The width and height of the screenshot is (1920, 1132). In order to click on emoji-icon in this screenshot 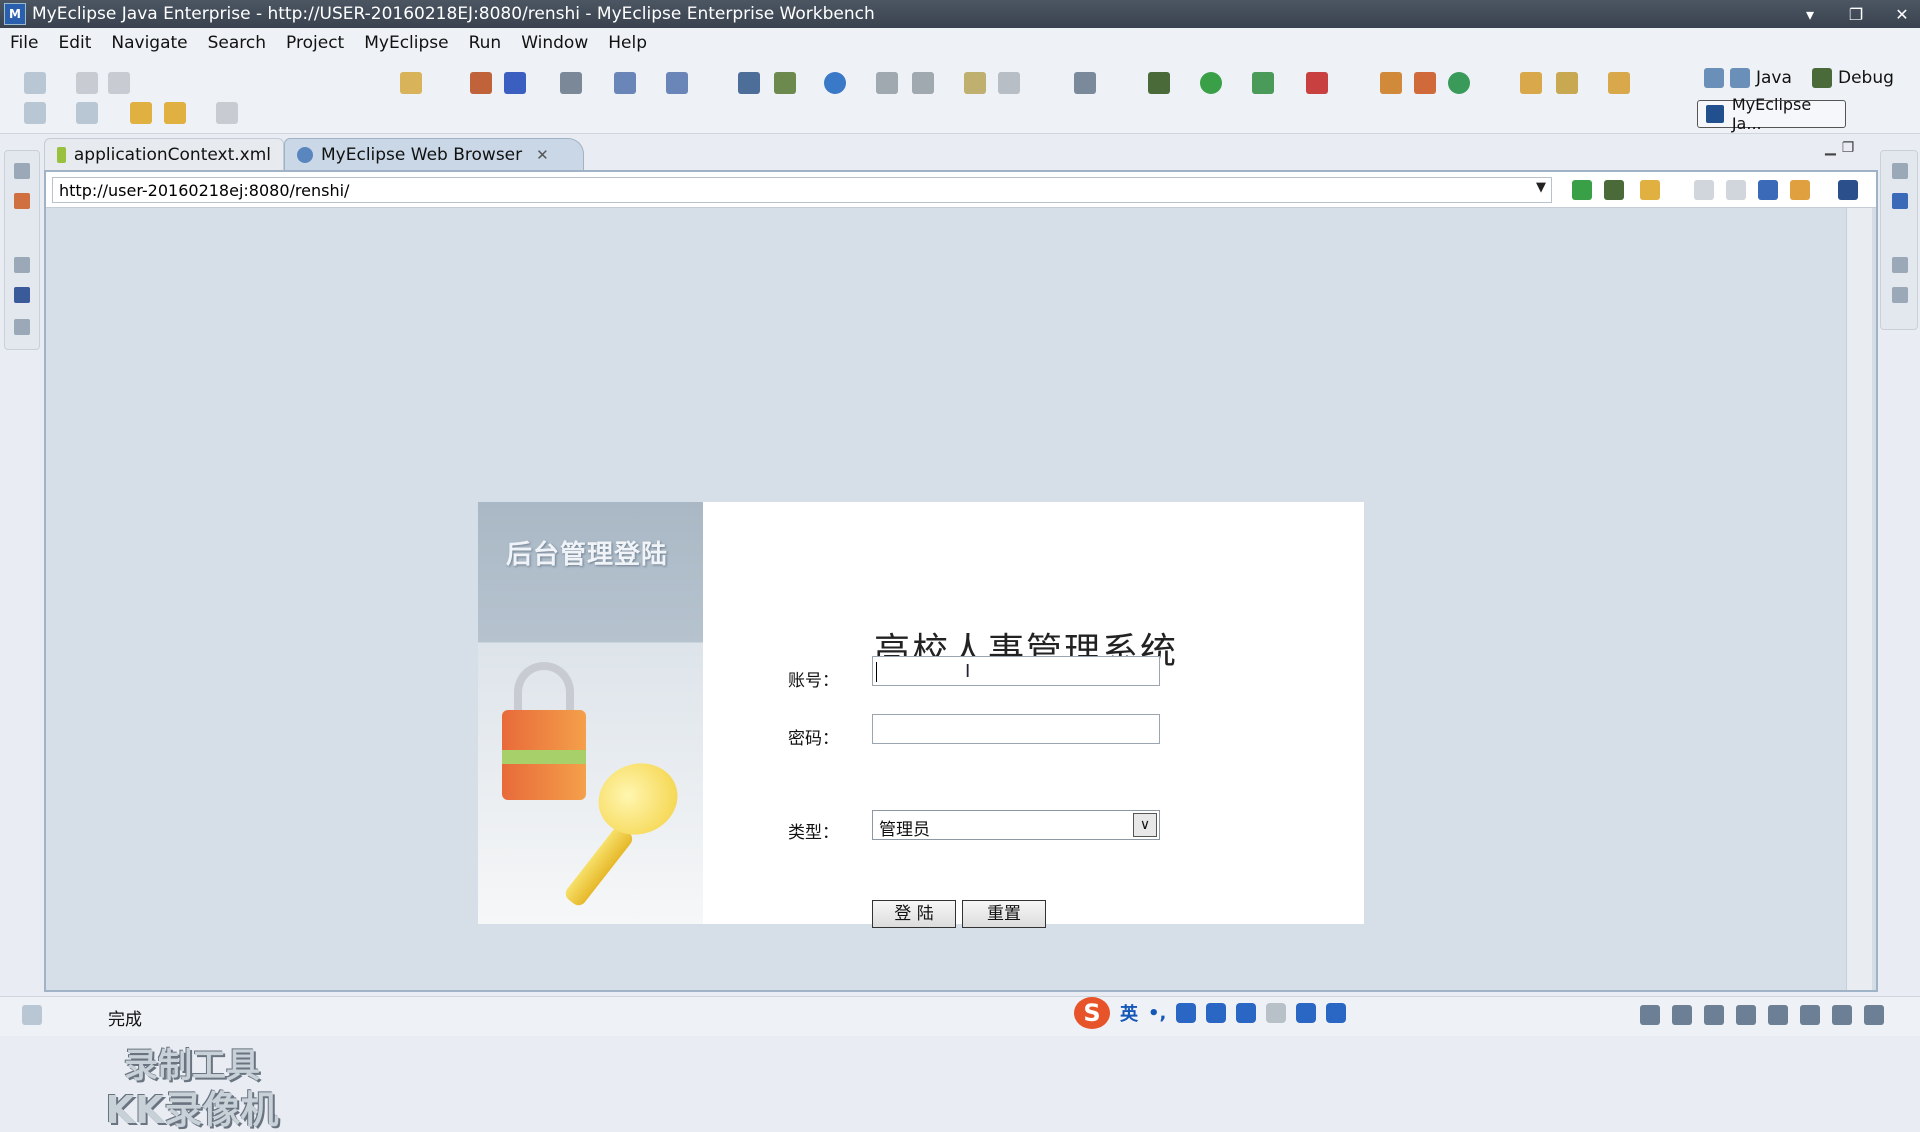, I will do `click(1186, 1013)`.